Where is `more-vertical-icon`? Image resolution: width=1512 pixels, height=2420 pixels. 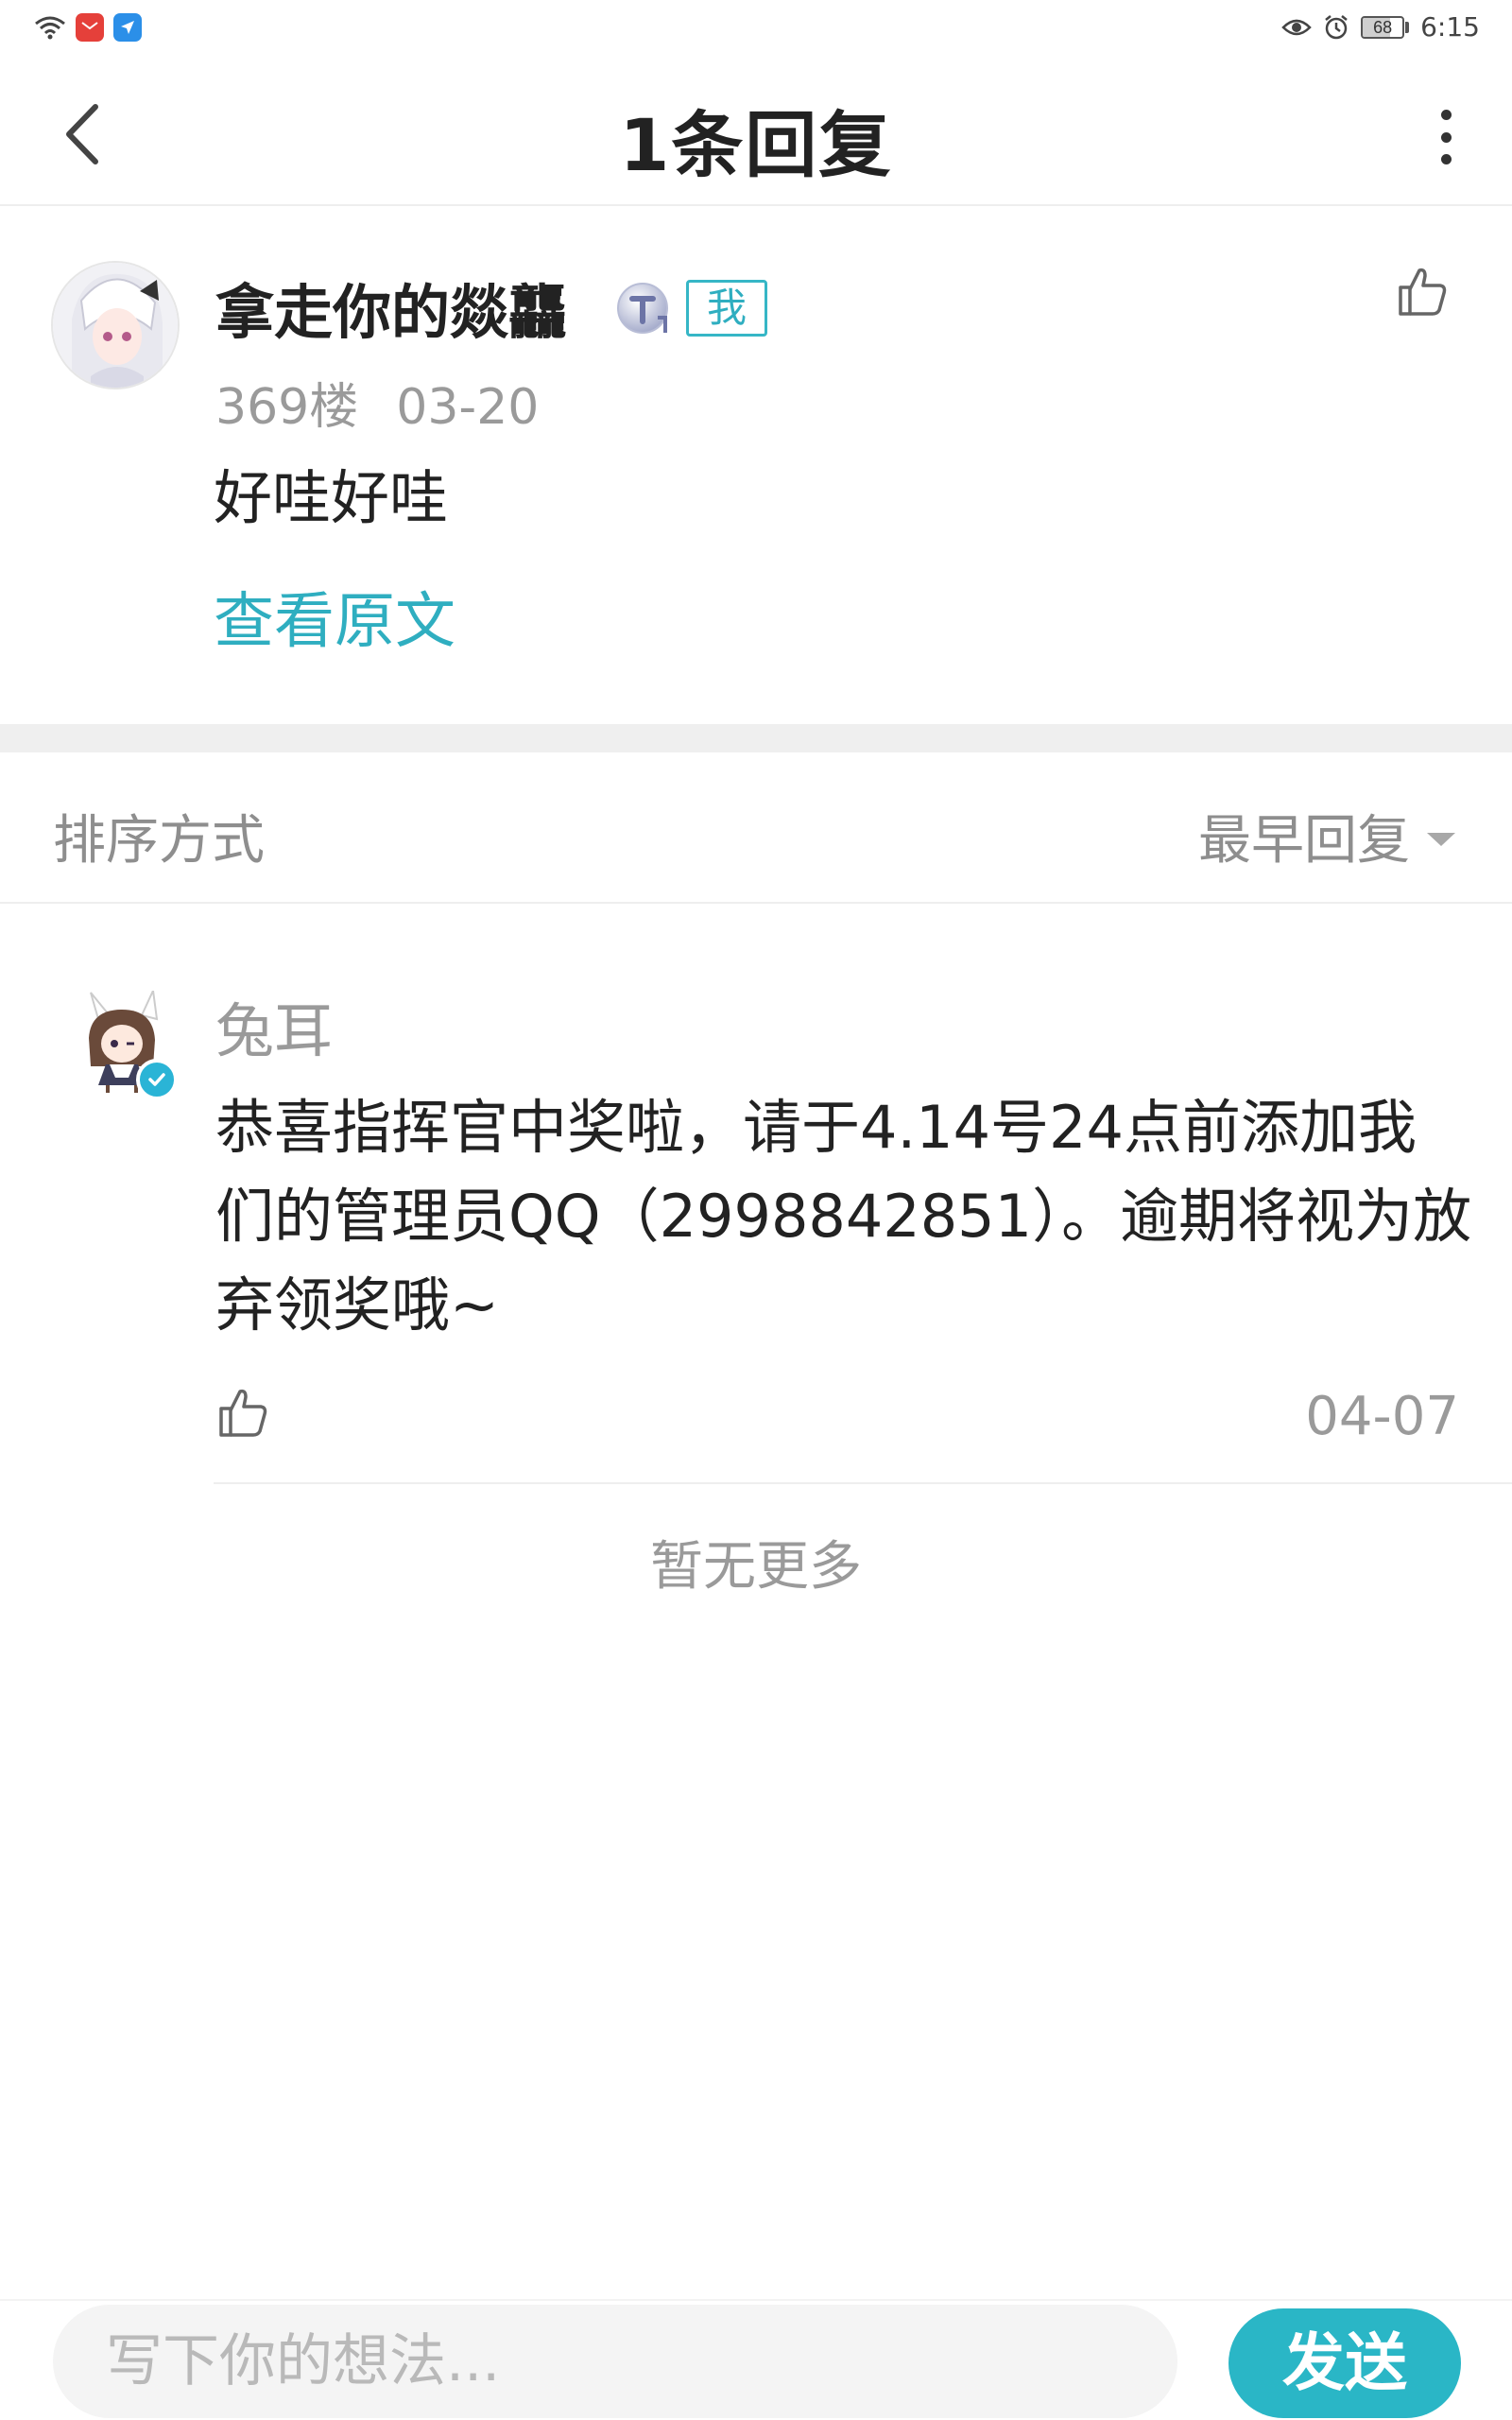
more-vertical-icon is located at coordinates (1446, 115).